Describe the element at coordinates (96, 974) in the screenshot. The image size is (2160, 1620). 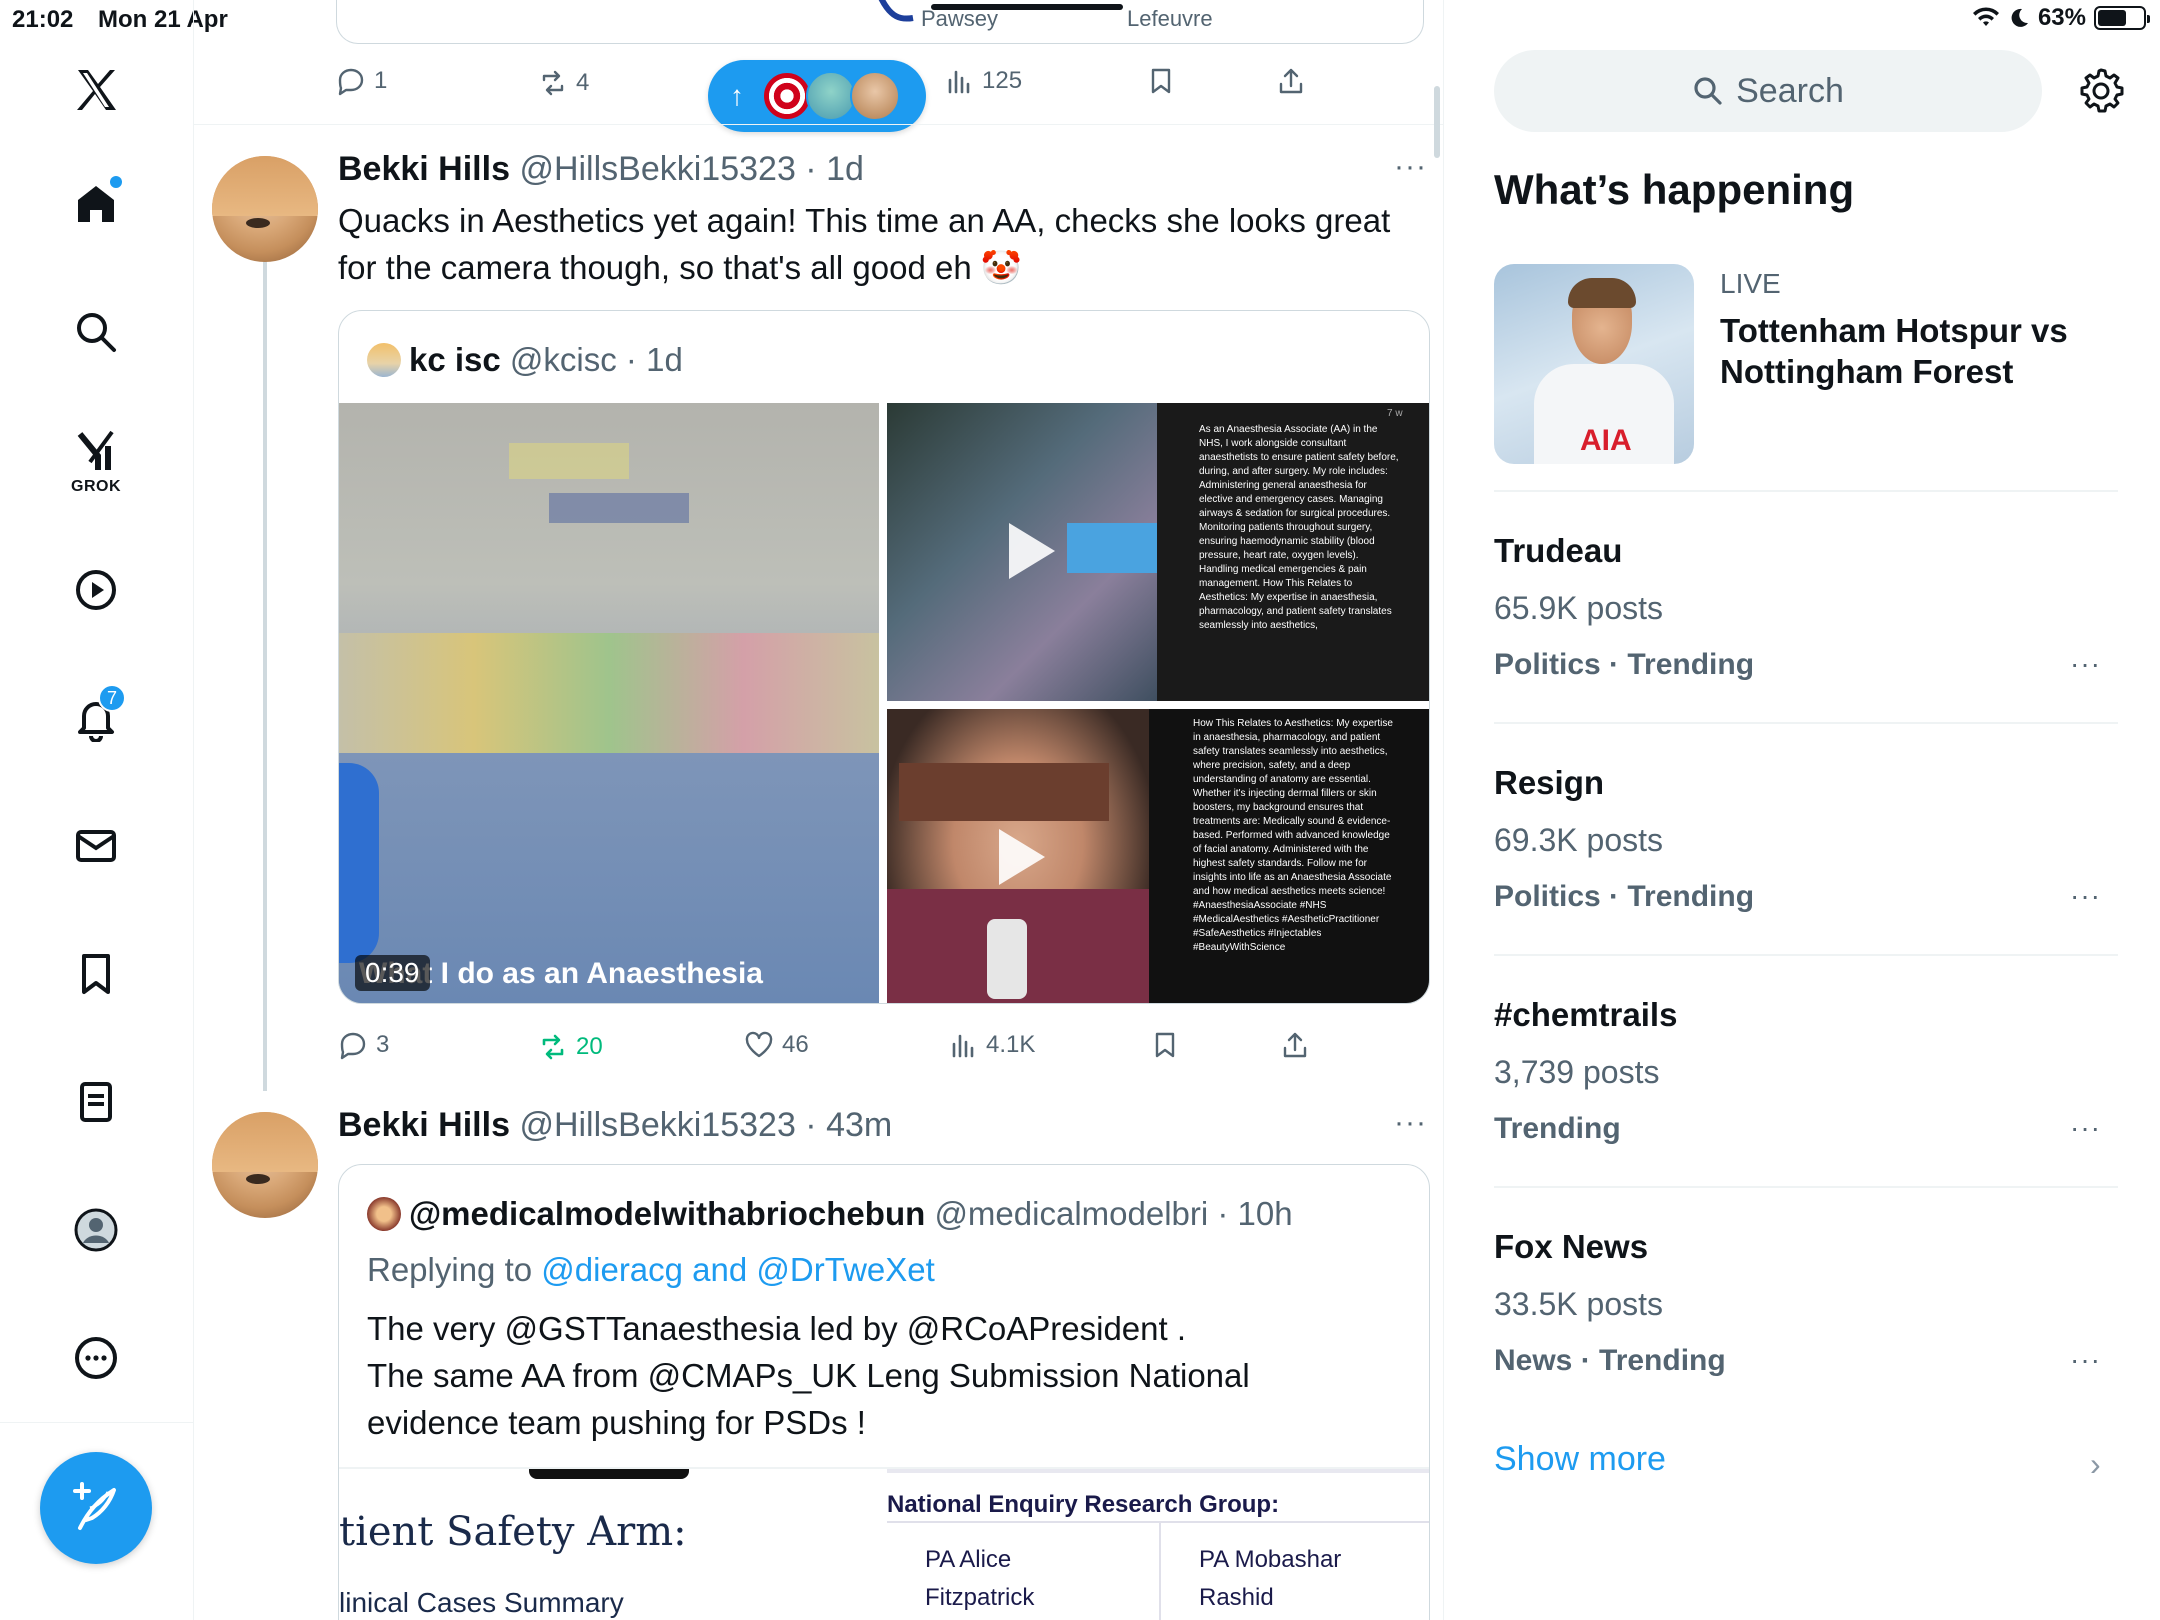
I see `bookmarks-nav-icon` at that location.